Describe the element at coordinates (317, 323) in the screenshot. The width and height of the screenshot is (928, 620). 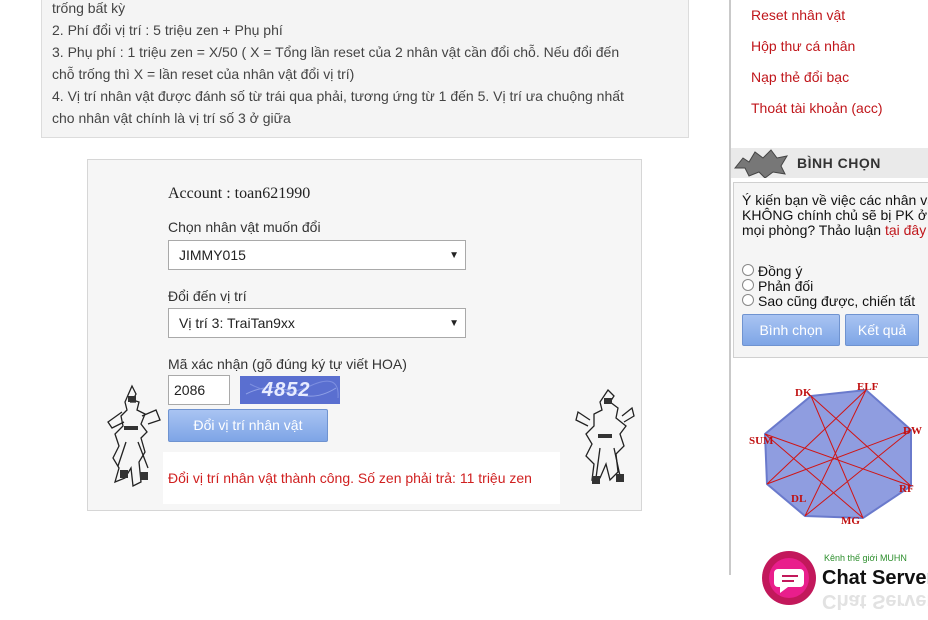
I see `position-select: Vị trí 3: TraiTan9xx ▼` at that location.